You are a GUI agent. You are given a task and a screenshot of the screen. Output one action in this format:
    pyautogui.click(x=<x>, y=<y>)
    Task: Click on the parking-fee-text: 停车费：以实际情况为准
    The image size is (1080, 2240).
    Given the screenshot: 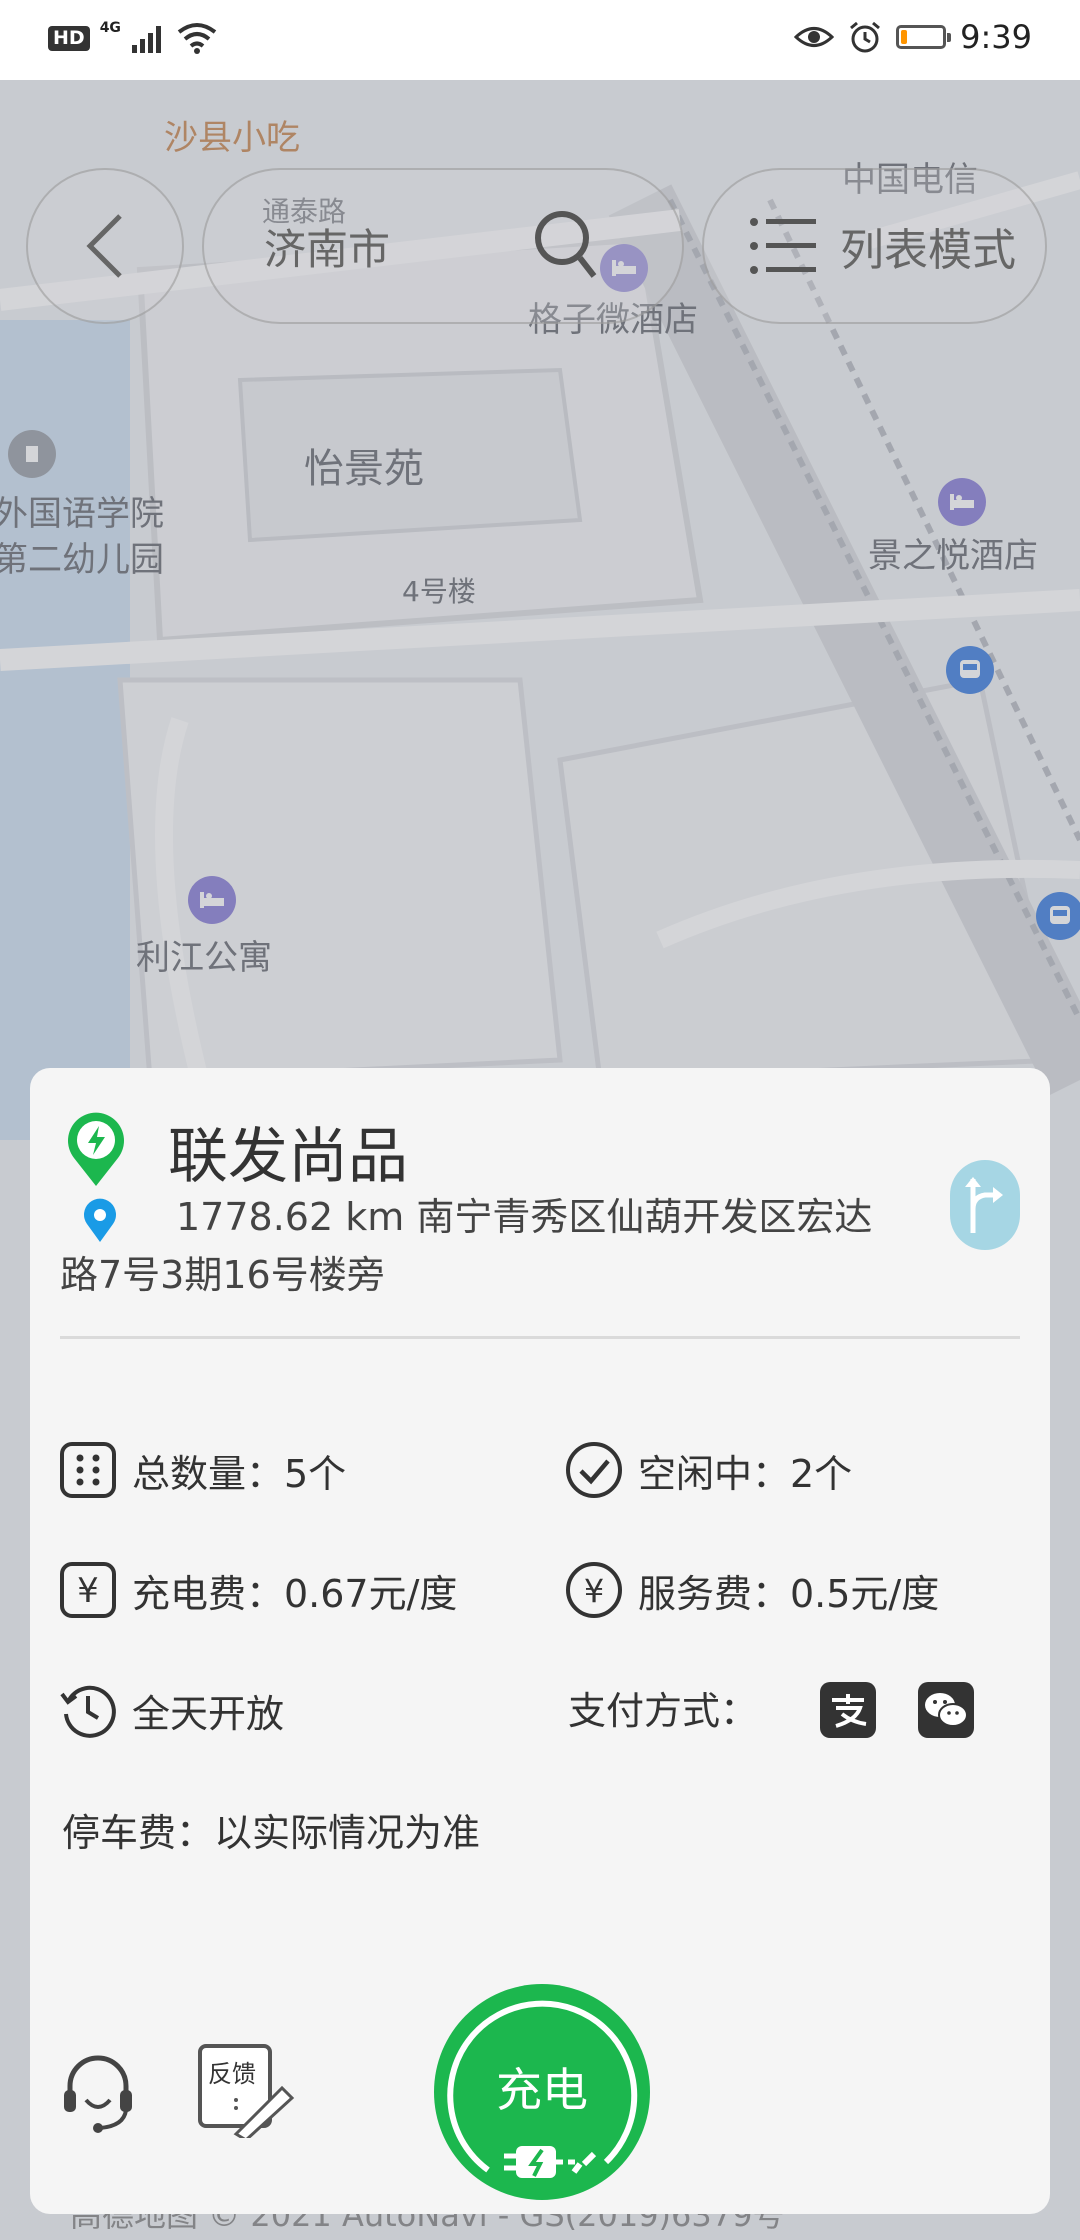 What is the action you would take?
    pyautogui.click(x=271, y=1833)
    